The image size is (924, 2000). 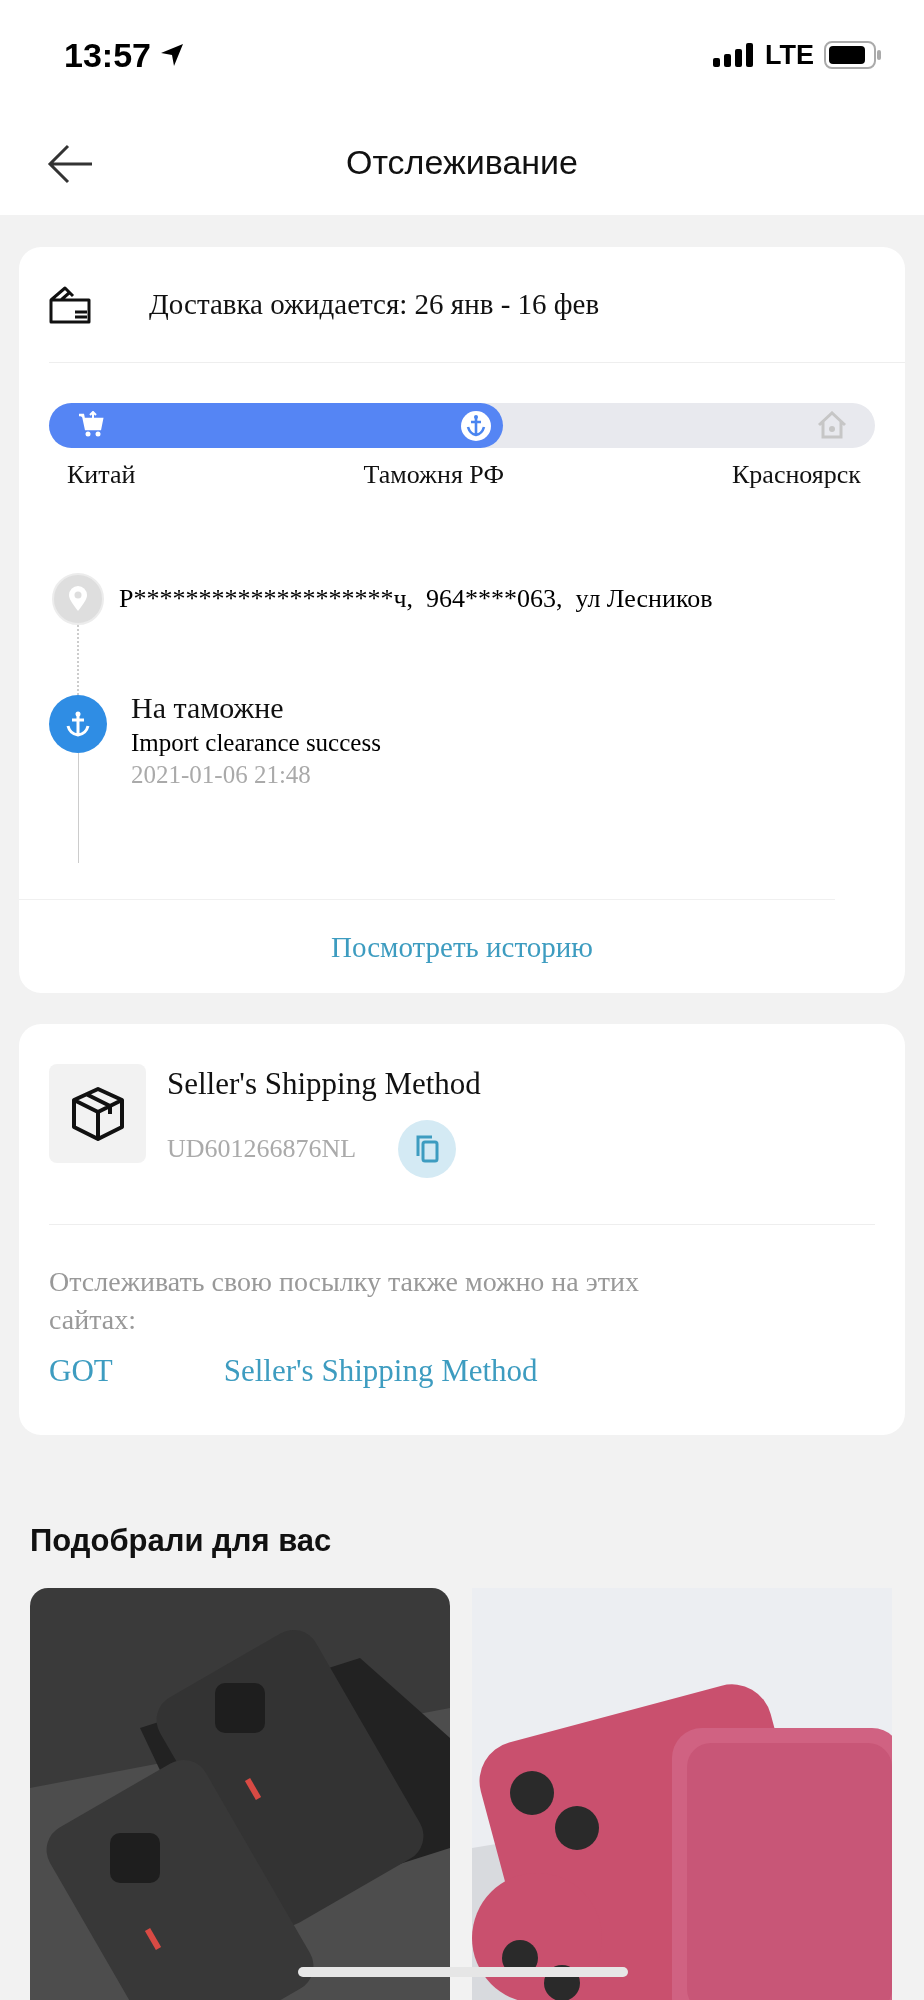 I want to click on tracking-site-link: GOT, so click(x=81, y=1371).